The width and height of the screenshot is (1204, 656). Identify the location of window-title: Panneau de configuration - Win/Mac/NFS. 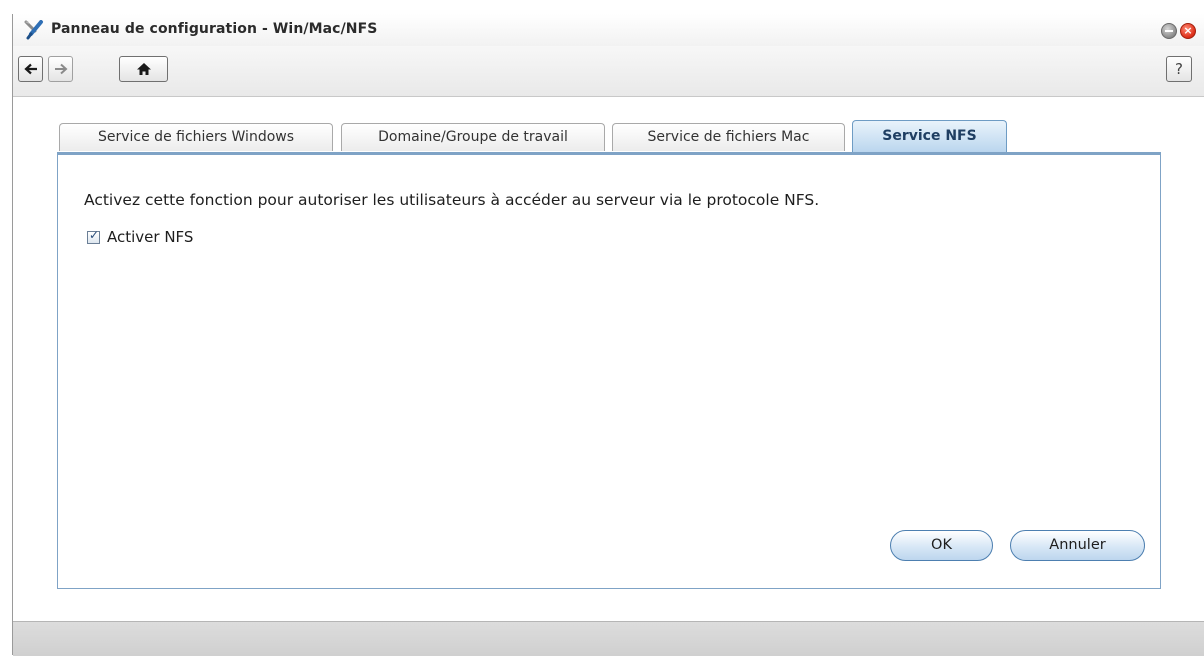
(214, 29).